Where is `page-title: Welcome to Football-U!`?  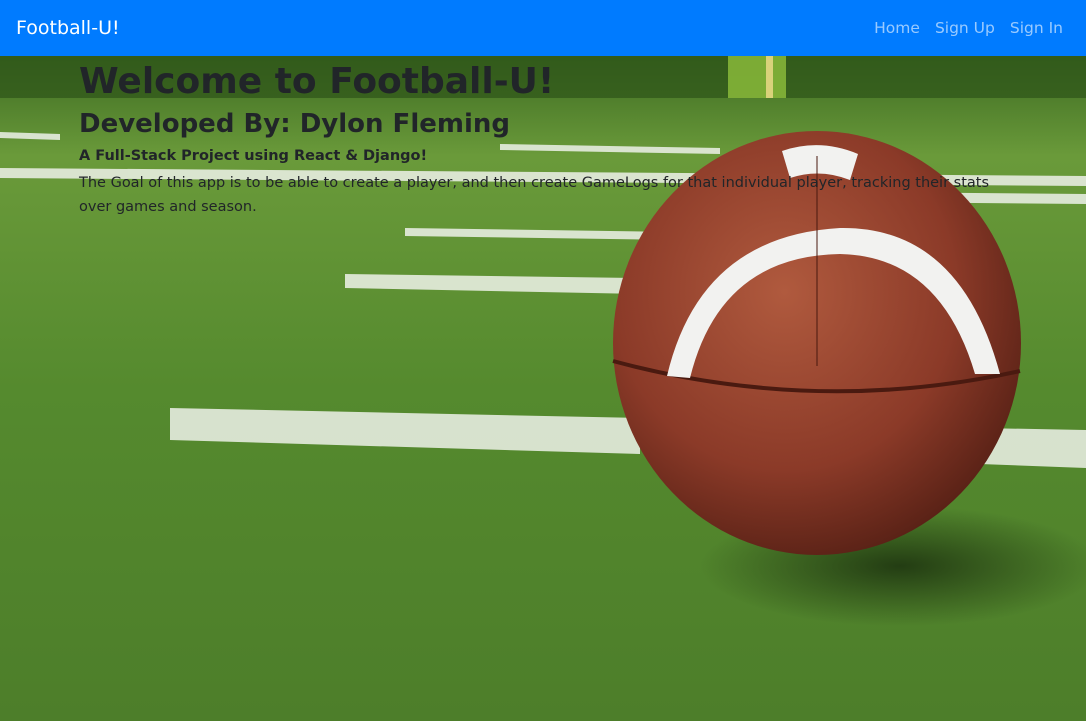 page-title: Welcome to Football-U! is located at coordinates (317, 81).